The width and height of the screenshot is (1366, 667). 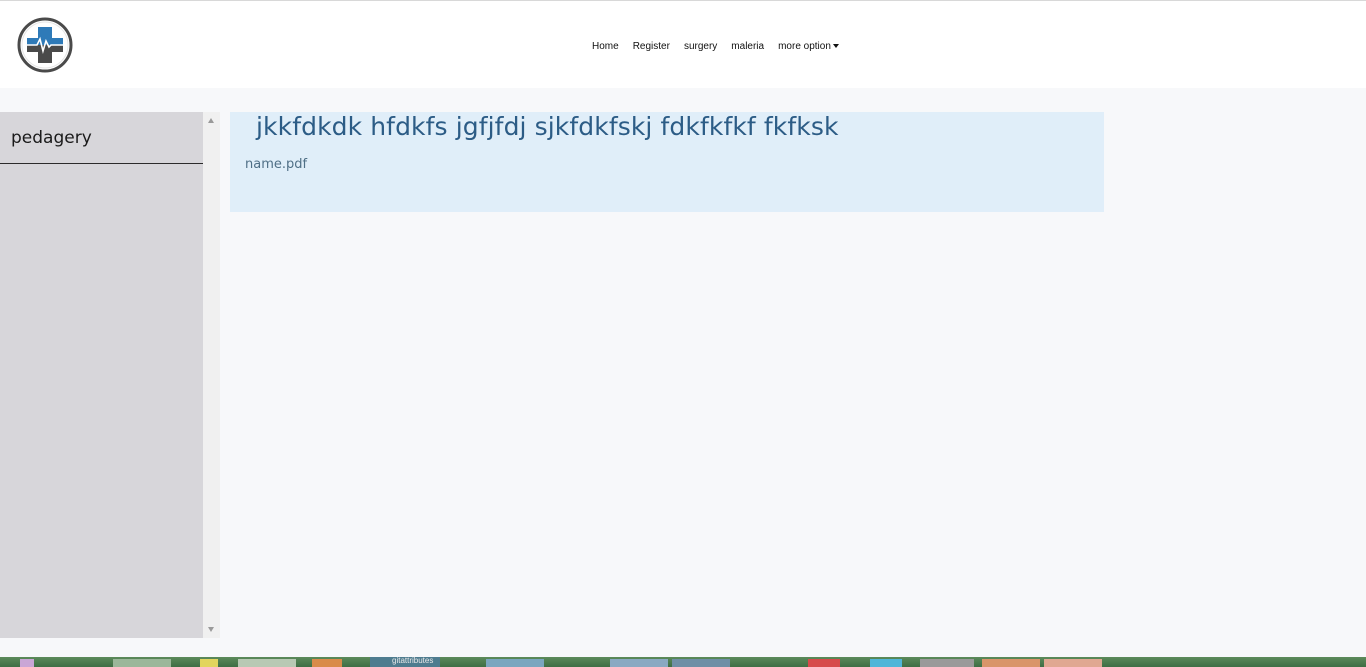 I want to click on nav-maleria-link: maleria, so click(x=747, y=46).